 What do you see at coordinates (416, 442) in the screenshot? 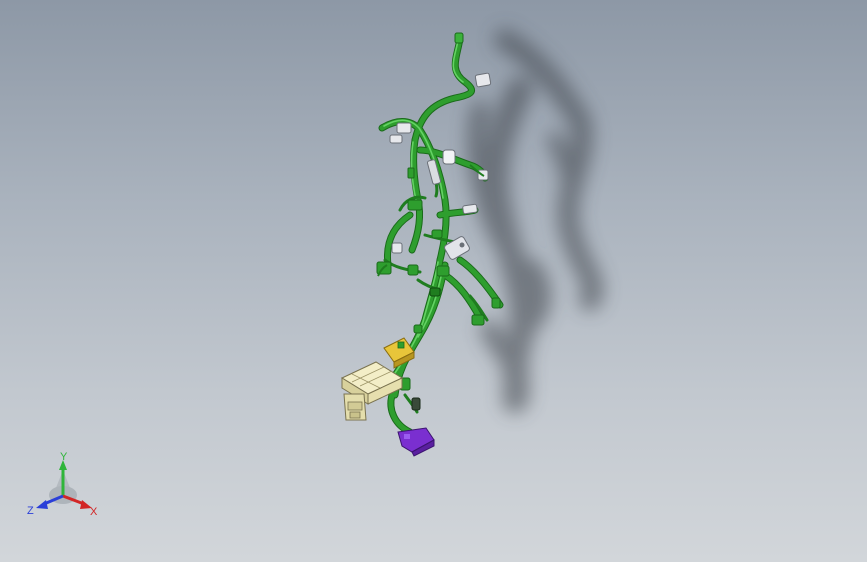
I see `purple-connector` at bounding box center [416, 442].